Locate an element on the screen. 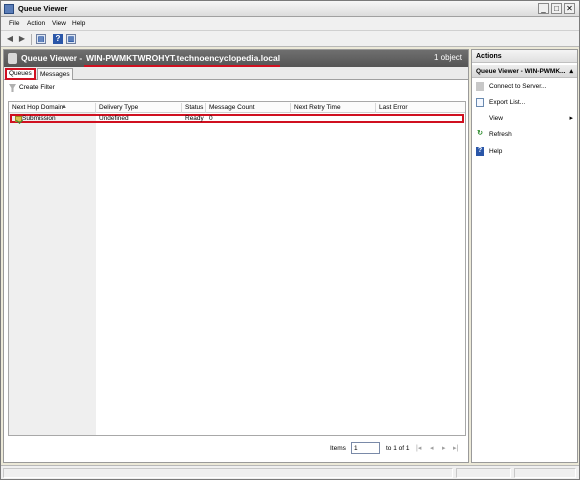 The height and width of the screenshot is (480, 580). status-panel-main is located at coordinates (228, 473).